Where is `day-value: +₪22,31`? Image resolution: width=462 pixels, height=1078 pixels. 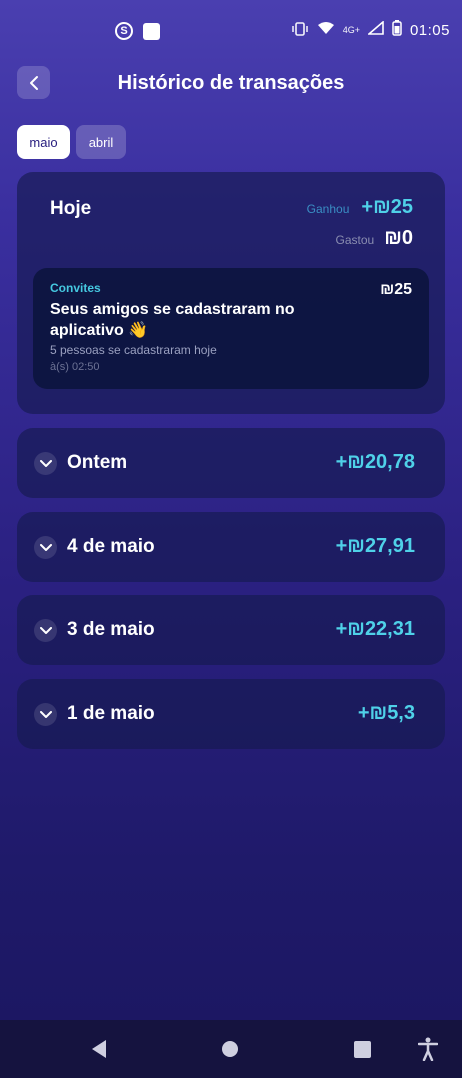 day-value: +₪22,31 is located at coordinates (375, 629).